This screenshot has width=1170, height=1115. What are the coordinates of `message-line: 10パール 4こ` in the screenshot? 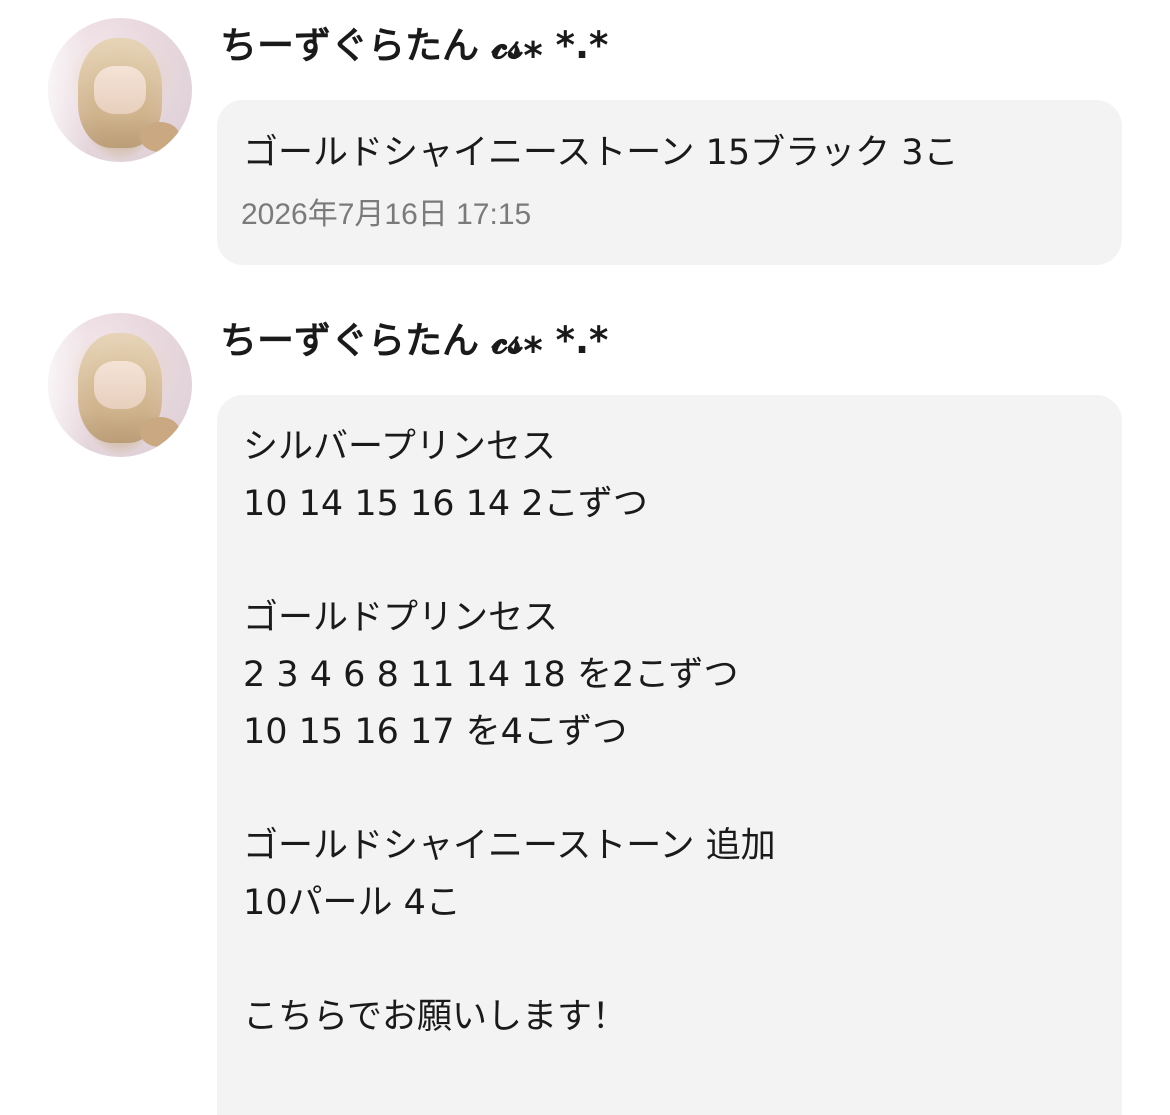 It's located at (352, 903).